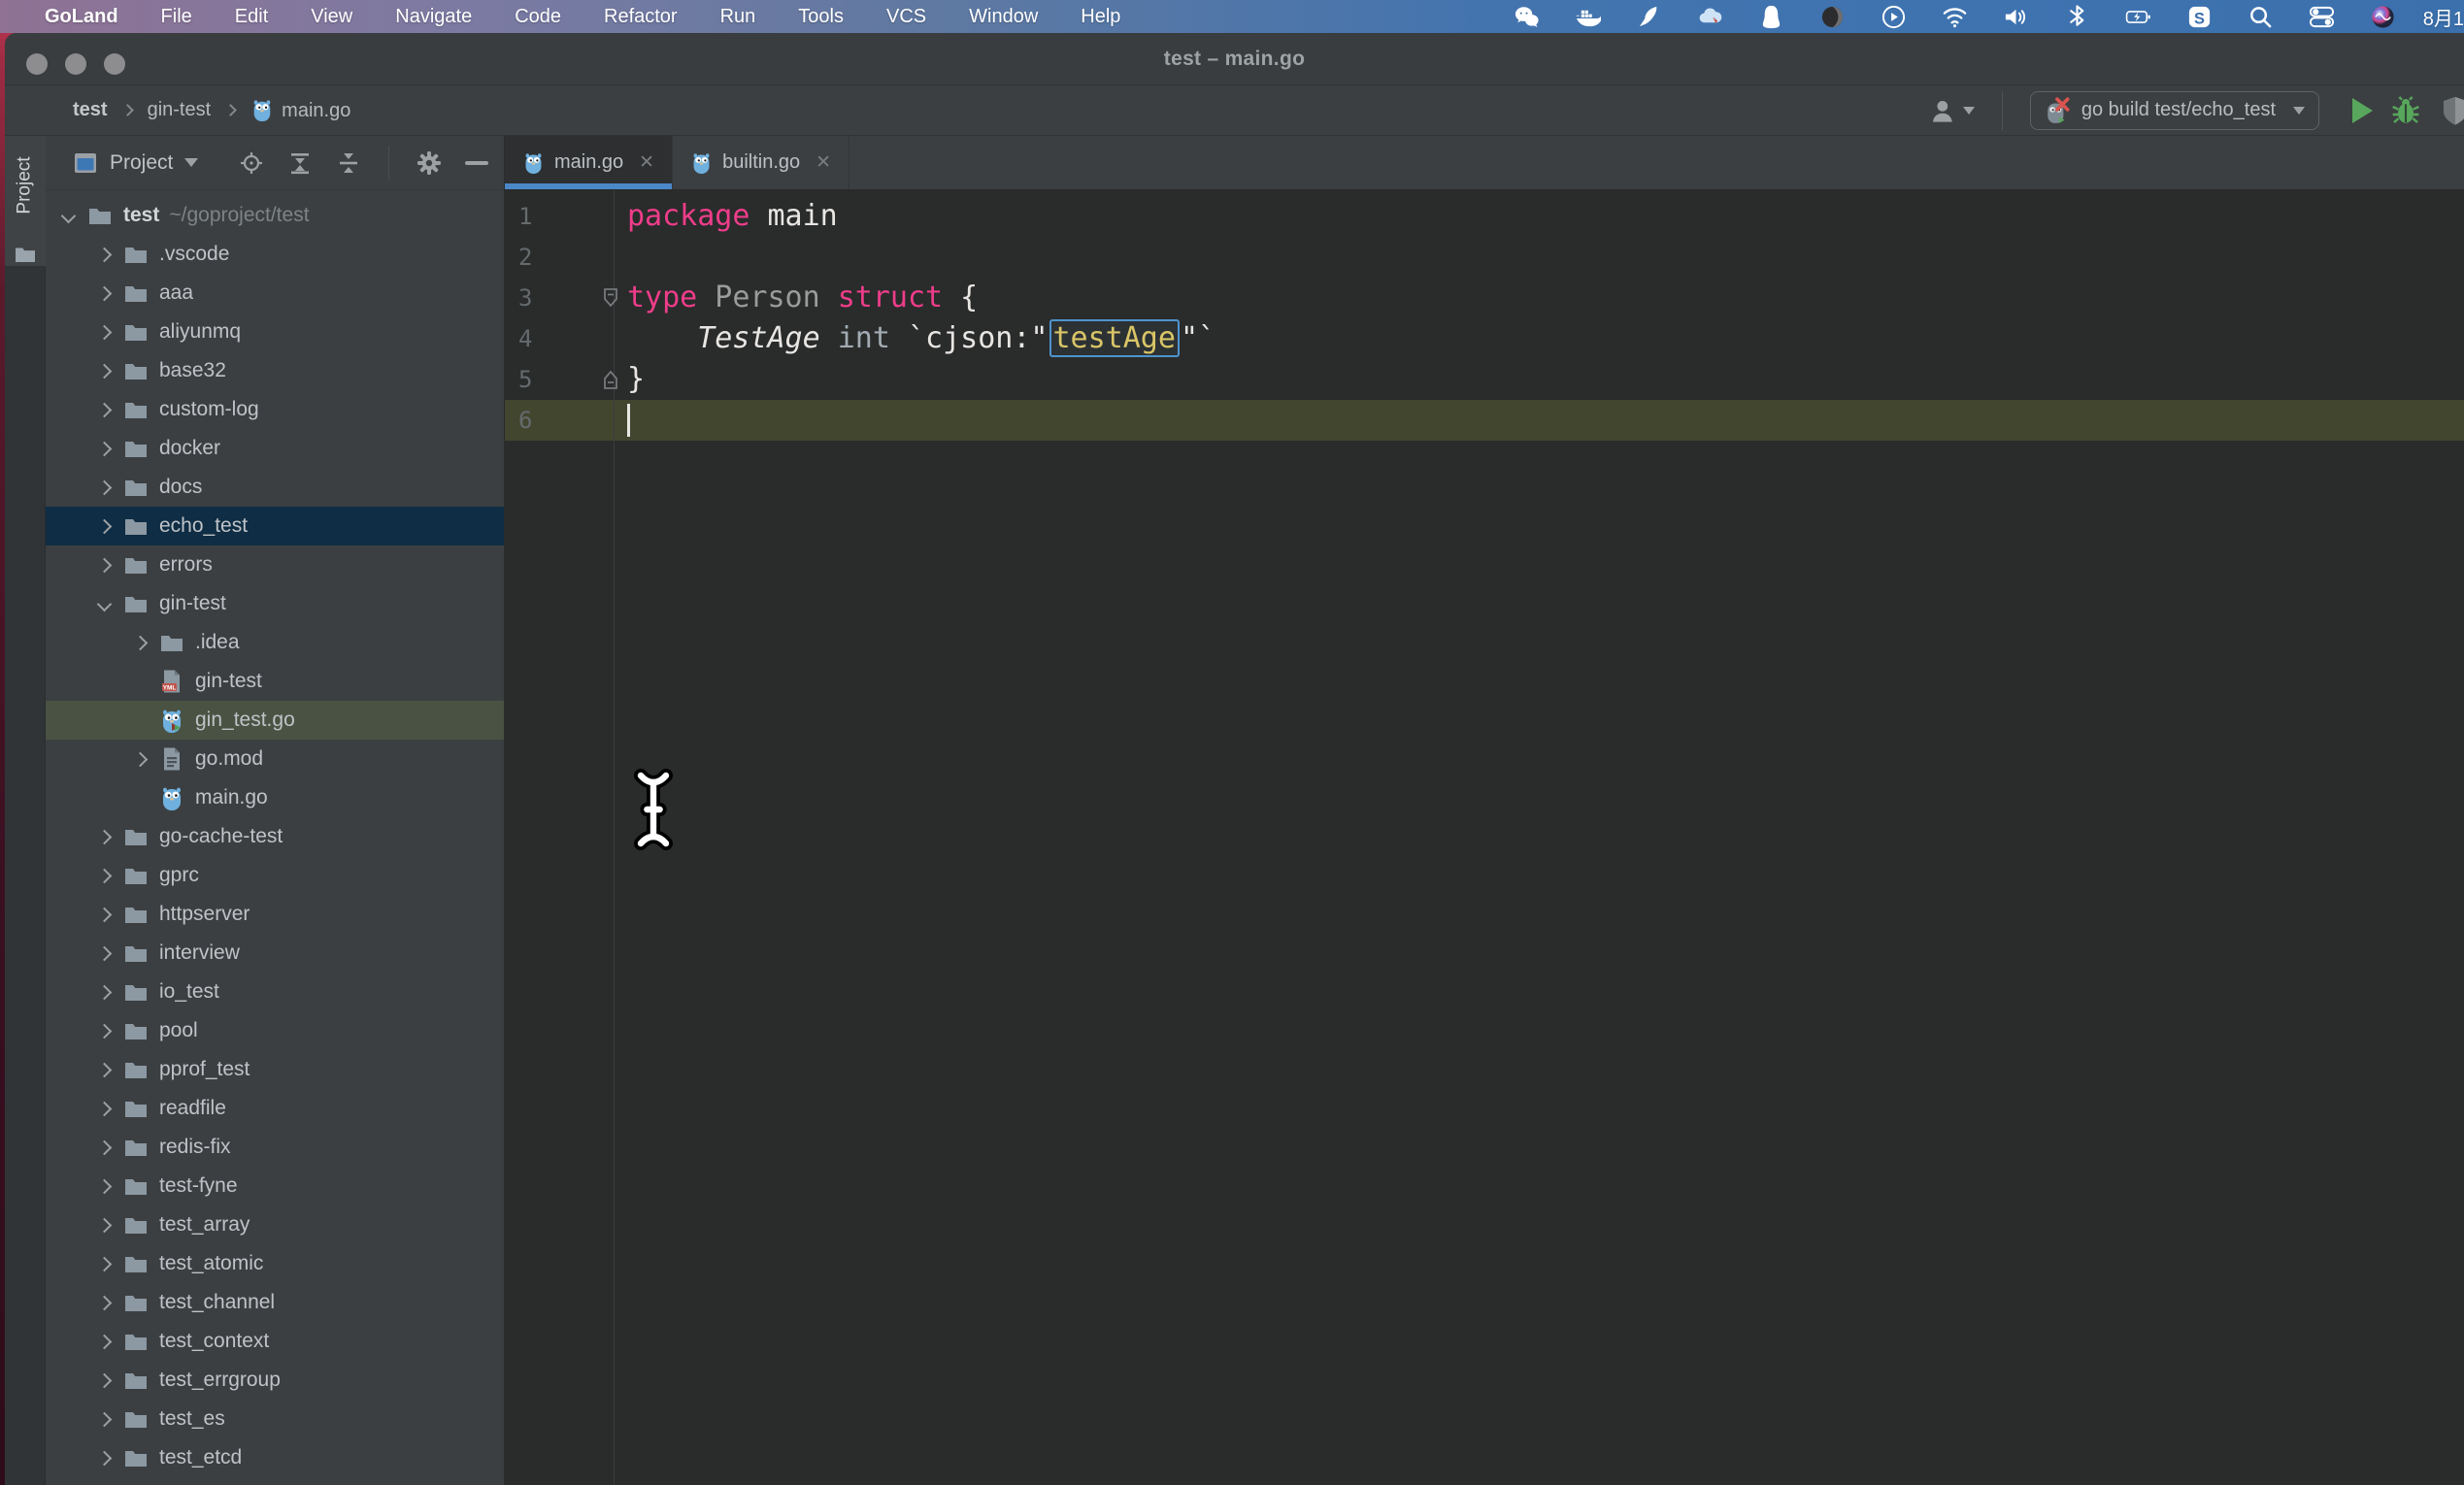 The width and height of the screenshot is (2464, 1485). Describe the element at coordinates (275, 875) in the screenshot. I see `tree-item-gprc: gprc` at that location.